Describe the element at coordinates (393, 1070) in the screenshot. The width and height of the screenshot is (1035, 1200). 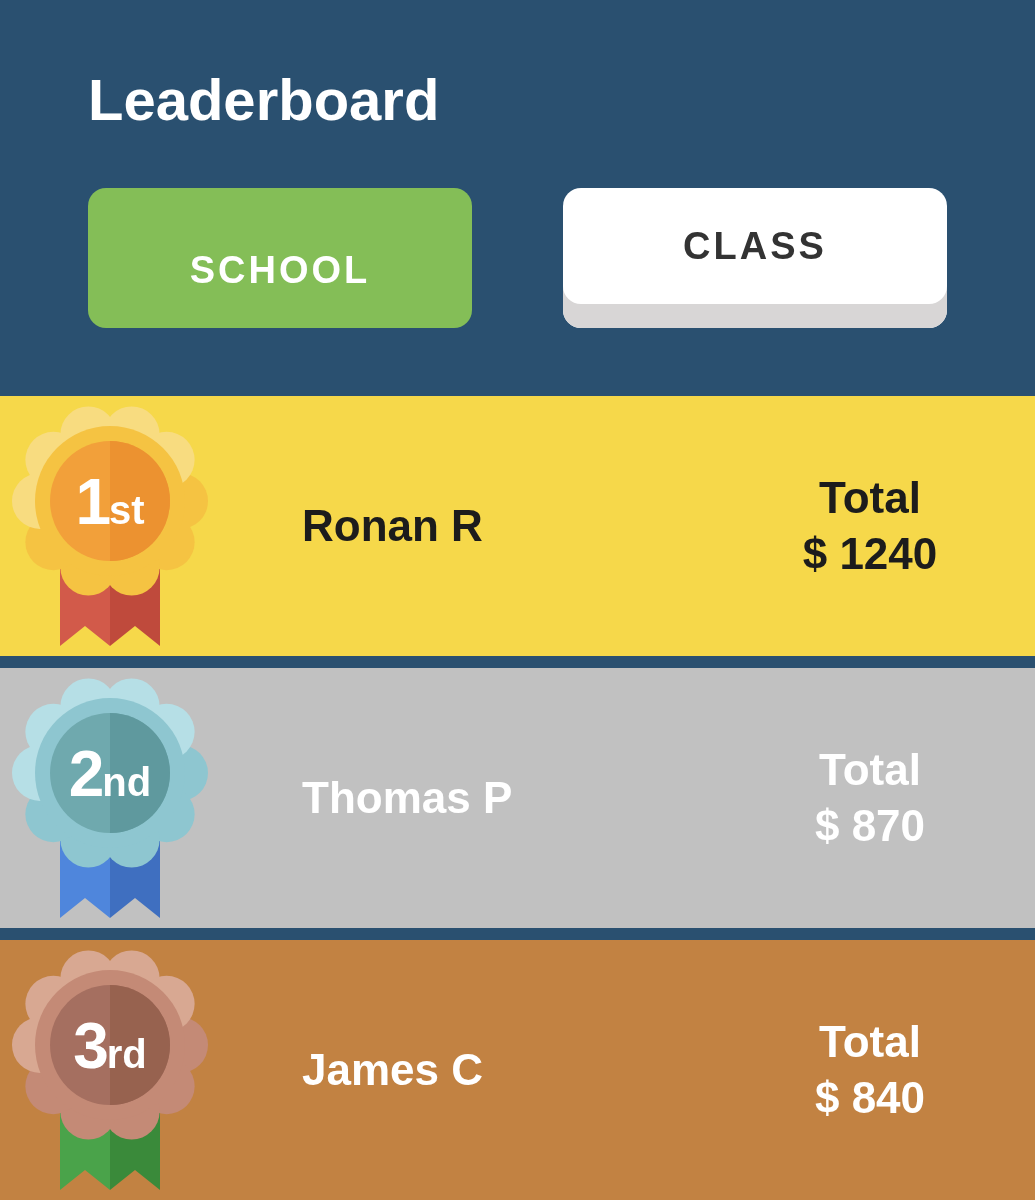
I see `player-name: James C` at that location.